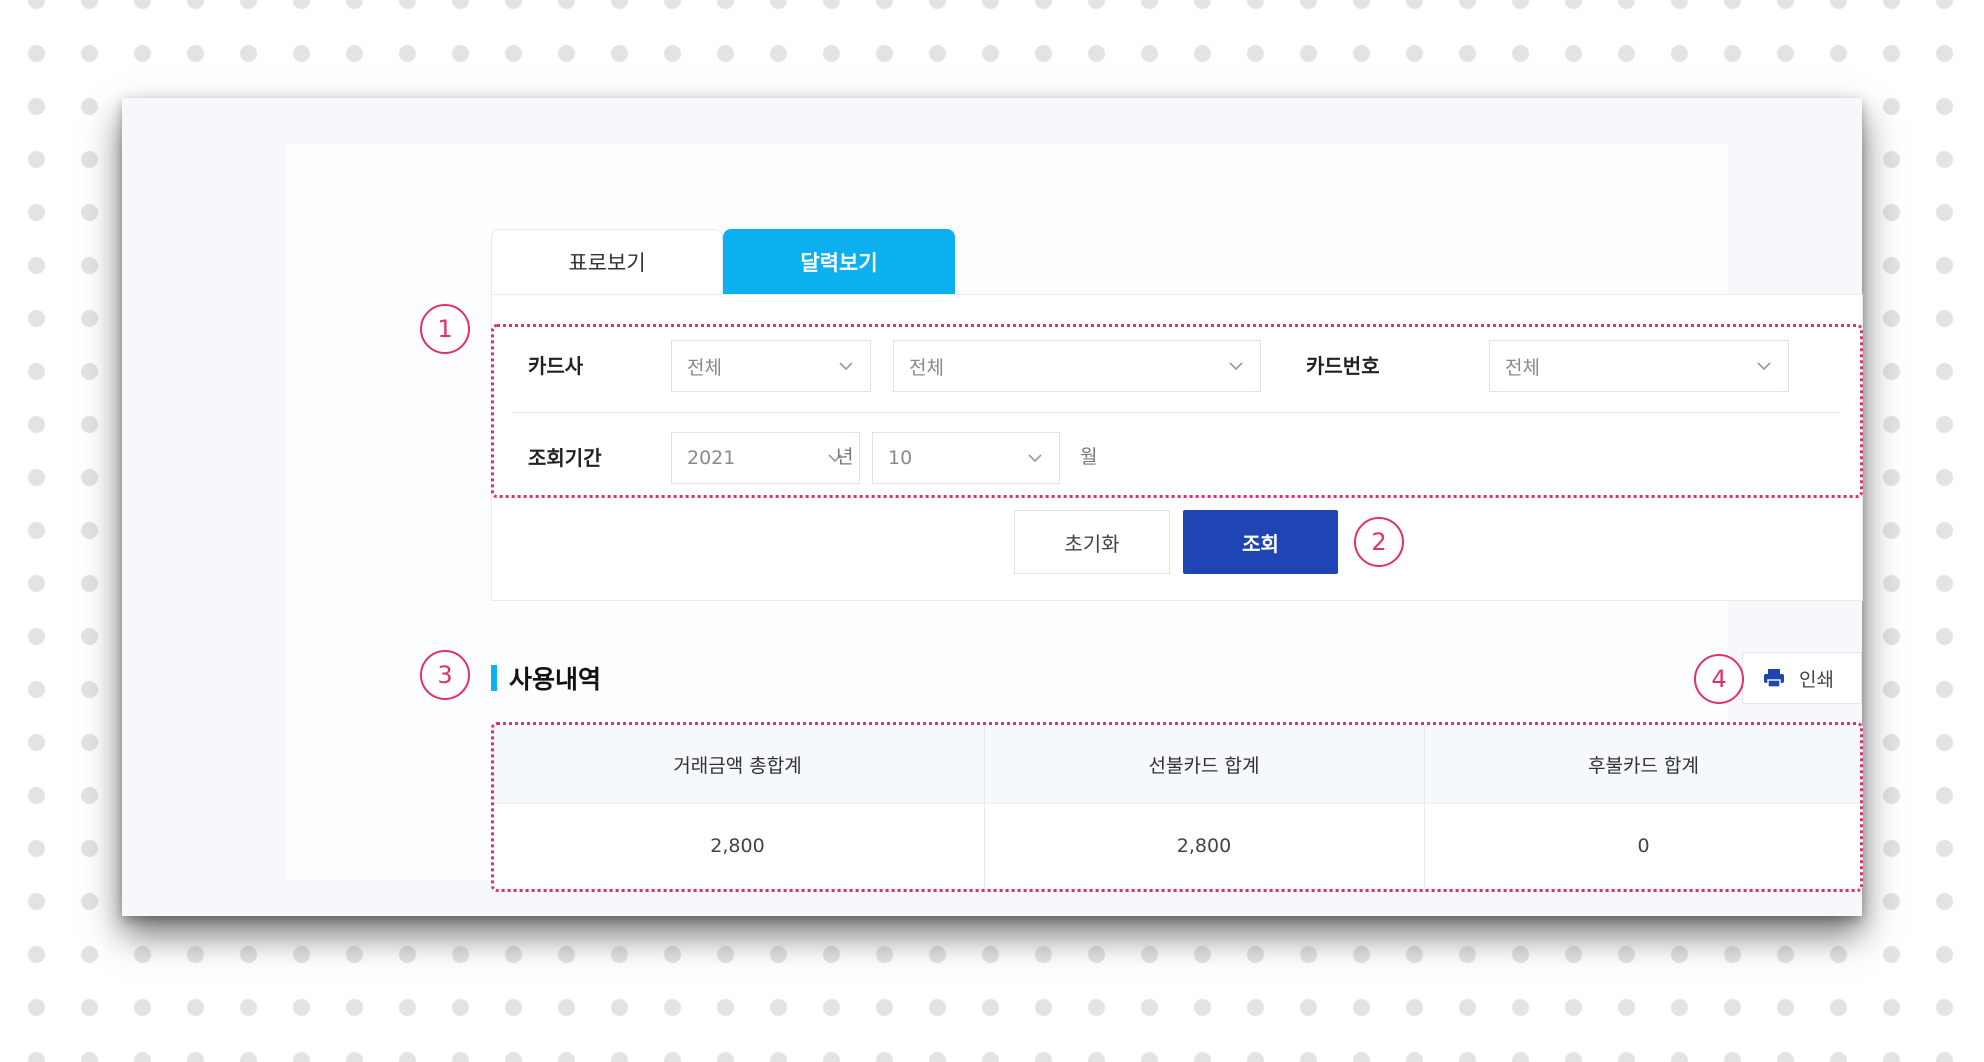 This screenshot has height=1062, width=1984. I want to click on callout-badge-4: 4, so click(1719, 679).